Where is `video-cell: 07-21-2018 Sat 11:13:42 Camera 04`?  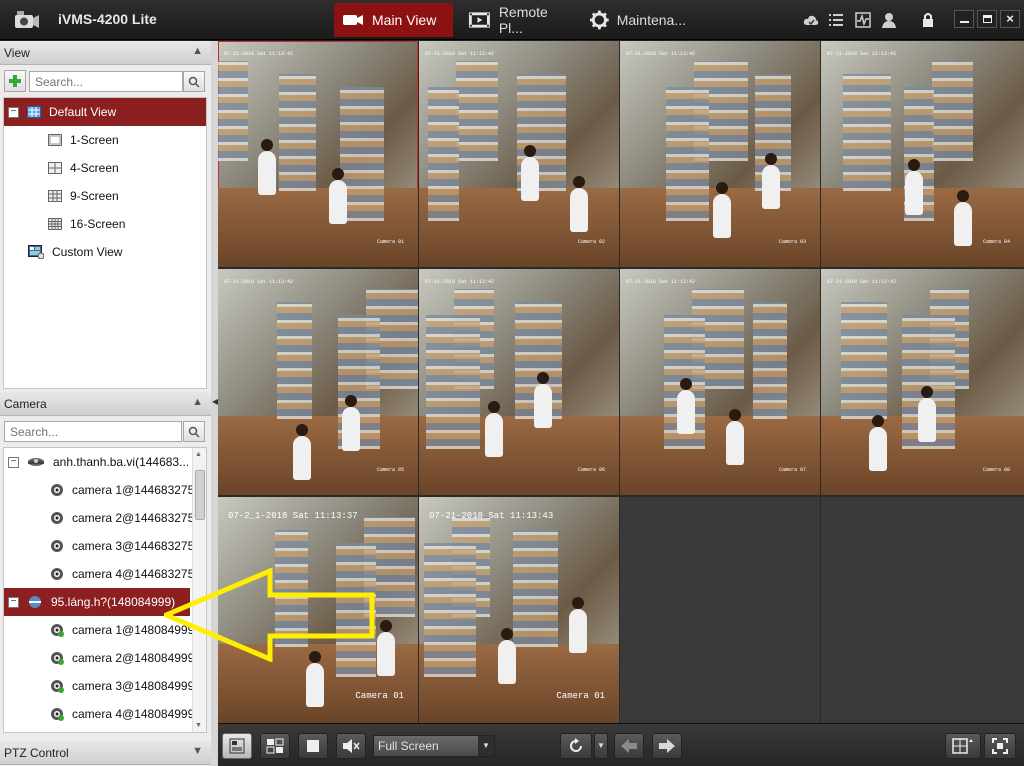
video-cell: 07-21-2018 Sat 11:13:42 Camera 04 is located at coordinates (922, 154).